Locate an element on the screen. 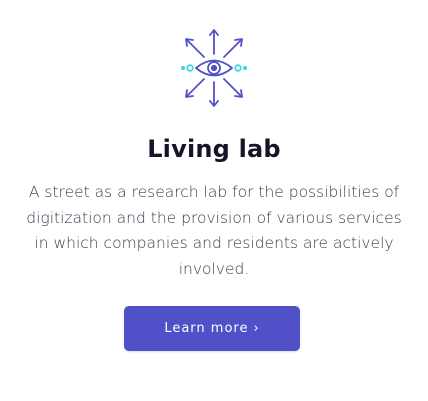 The height and width of the screenshot is (401, 428). chevron-right-icon: › is located at coordinates (256, 328).